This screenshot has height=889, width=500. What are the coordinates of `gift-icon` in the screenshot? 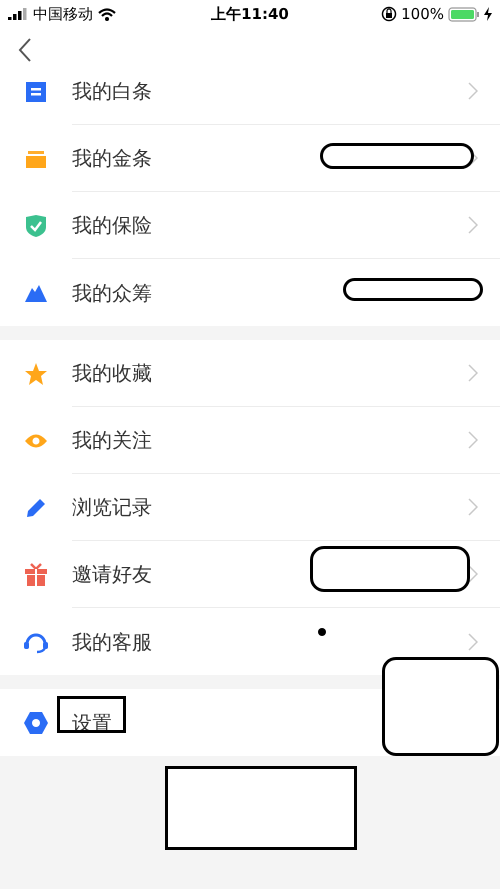 It's located at (36, 574).